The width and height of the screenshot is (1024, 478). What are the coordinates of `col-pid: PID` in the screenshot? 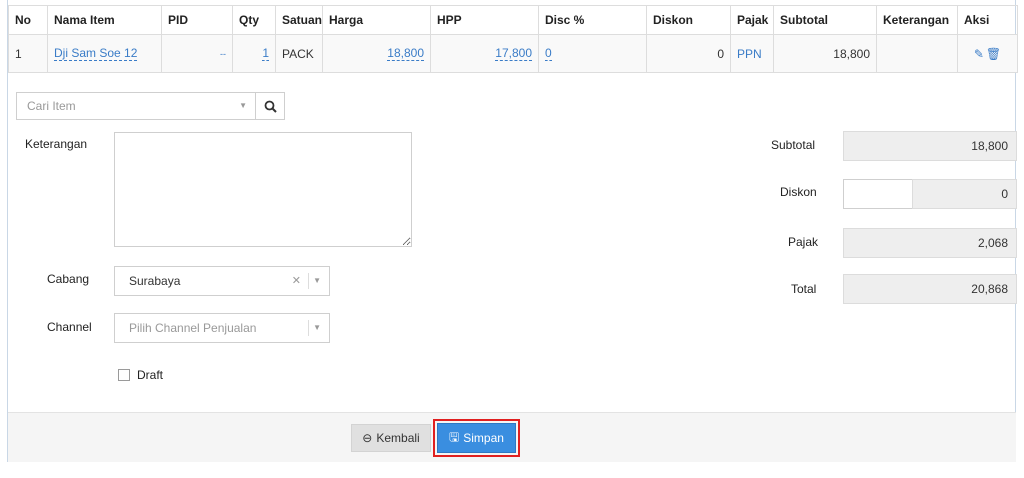 It's located at (197, 20).